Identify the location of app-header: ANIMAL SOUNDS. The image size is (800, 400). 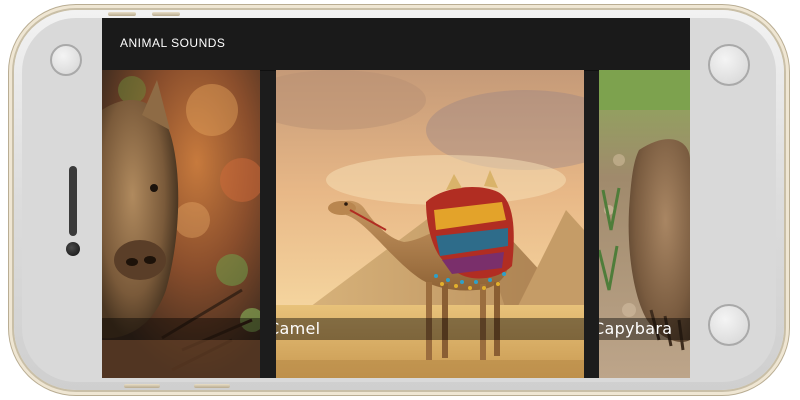
(396, 44).